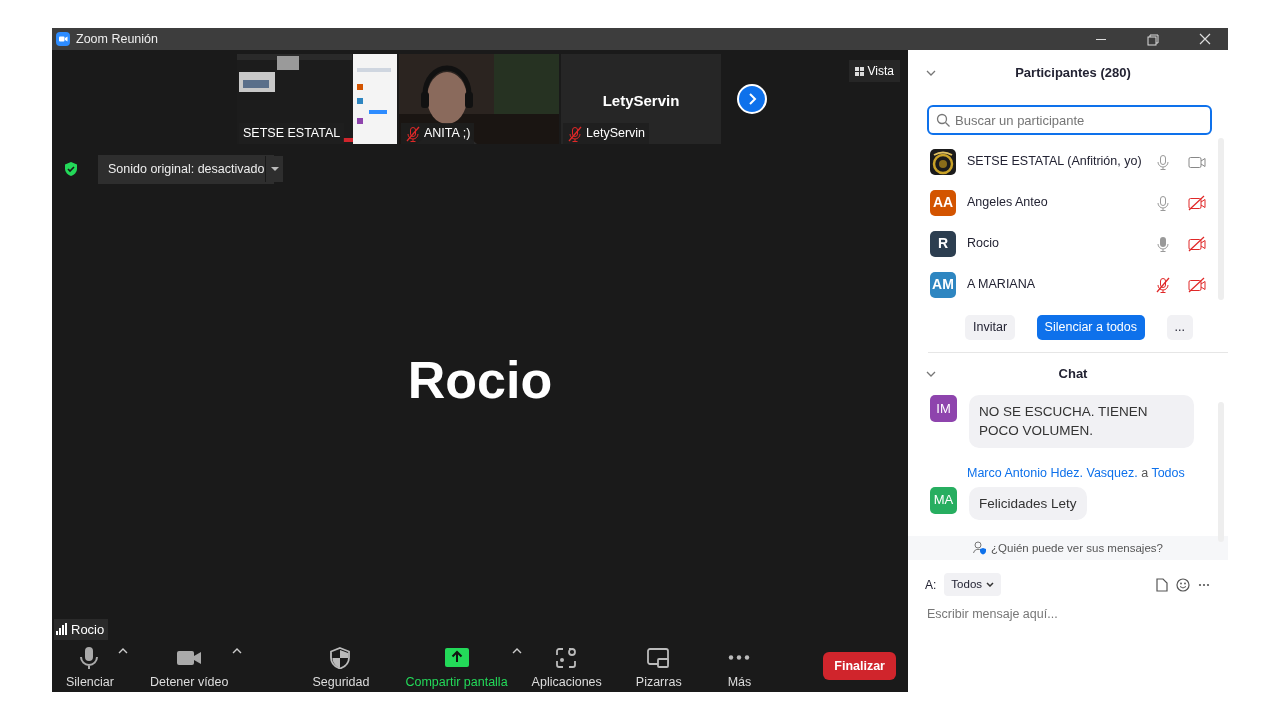 This screenshot has height=720, width=1280. What do you see at coordinates (1168, 472) in the screenshot?
I see `recipient-name: Todos` at bounding box center [1168, 472].